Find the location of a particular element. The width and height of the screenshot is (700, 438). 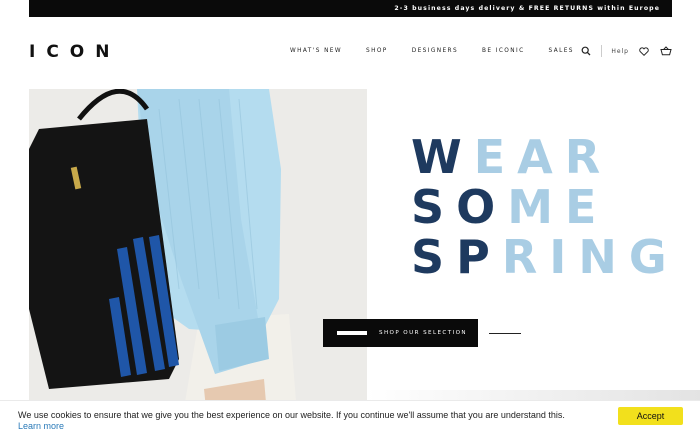

shop-selection-button: SHOP OUR SELECTION is located at coordinates (400, 333).